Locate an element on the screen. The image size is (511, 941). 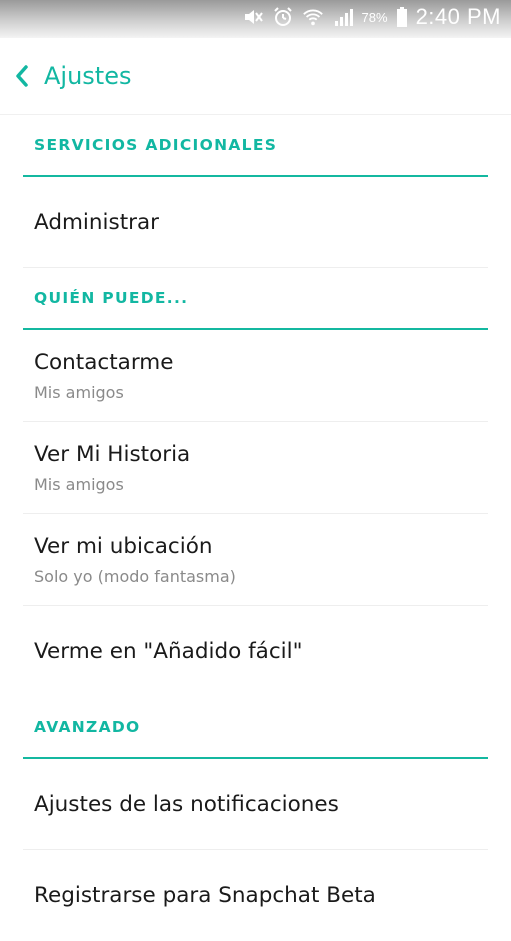
settings-item-ver-mi-ubicacion: Ver mi ubicación Solo yo (modo fantasma) is located at coordinates (255, 560).